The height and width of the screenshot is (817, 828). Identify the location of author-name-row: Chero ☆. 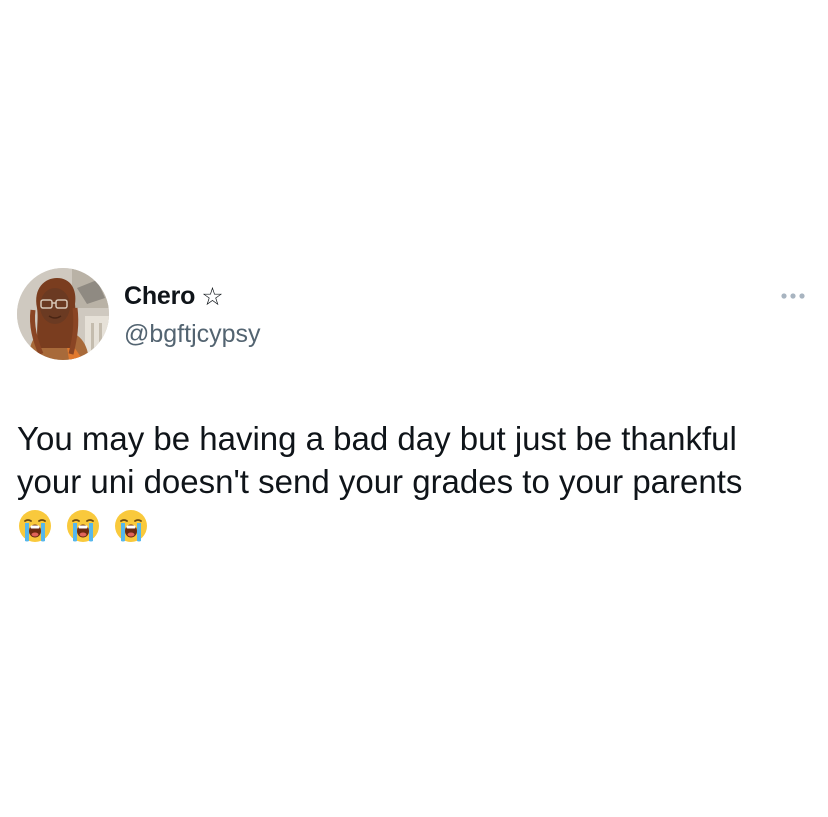
(174, 296).